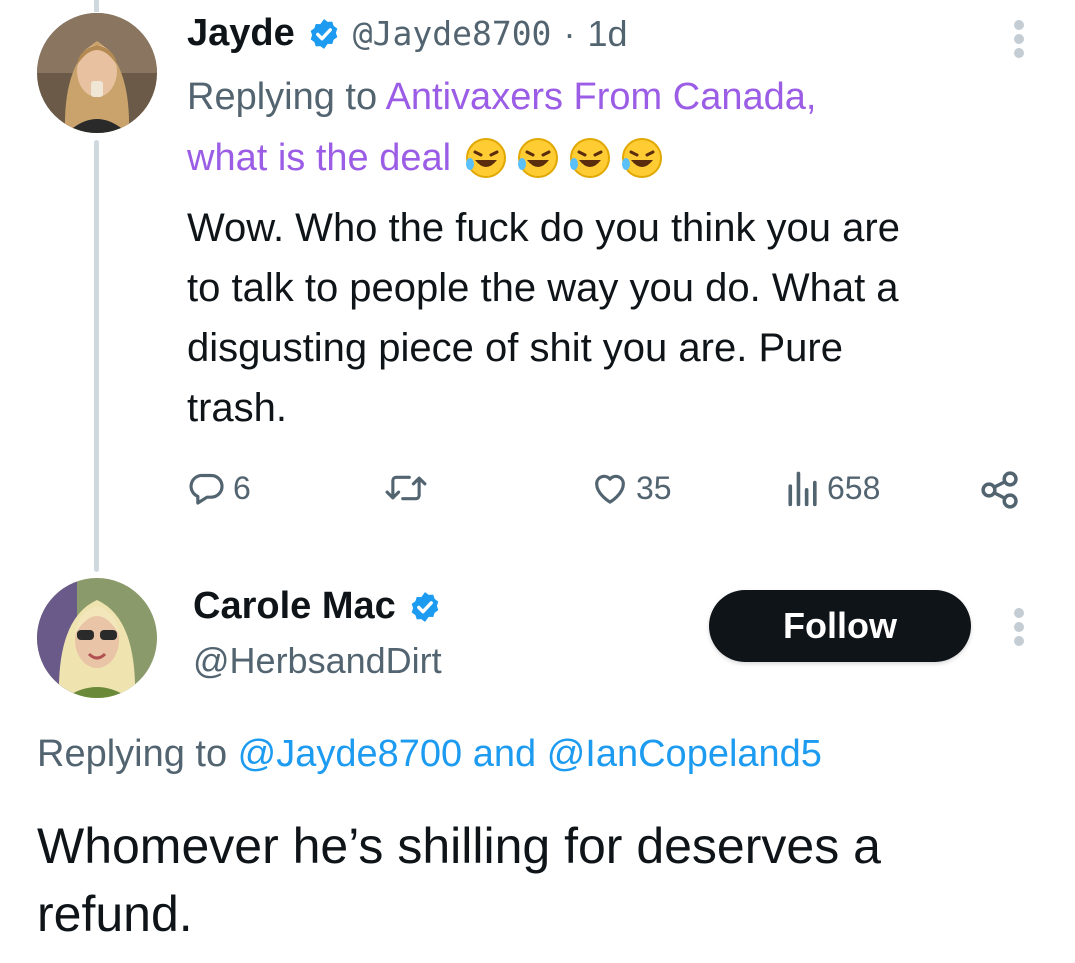  I want to click on replying-to-line2: what is the deal, so click(427, 158).